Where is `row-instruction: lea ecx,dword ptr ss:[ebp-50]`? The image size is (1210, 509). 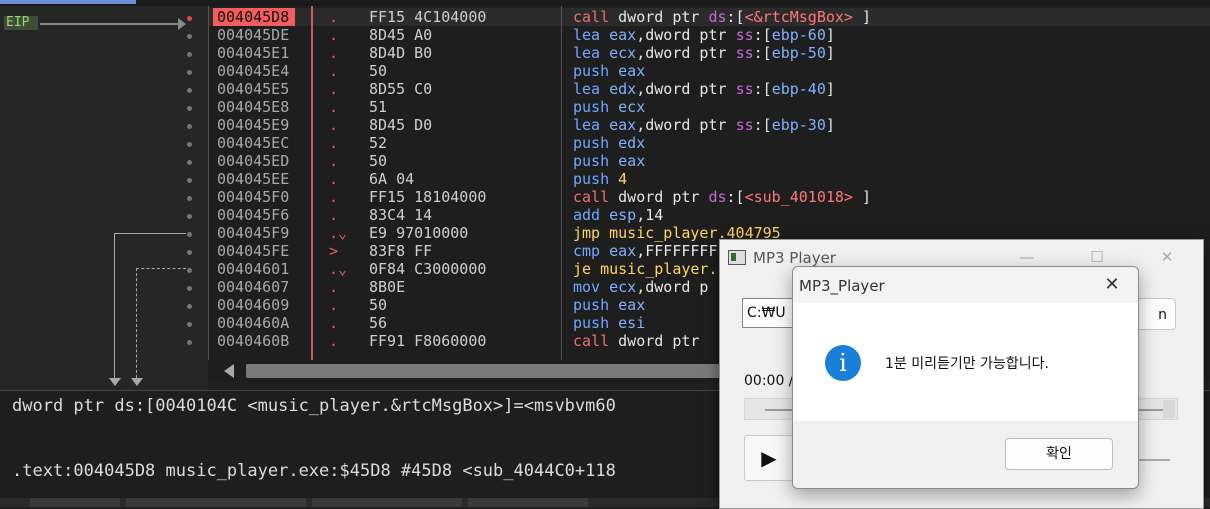 row-instruction: lea ecx,dword ptr ss:[ebp-50] is located at coordinates (704, 53).